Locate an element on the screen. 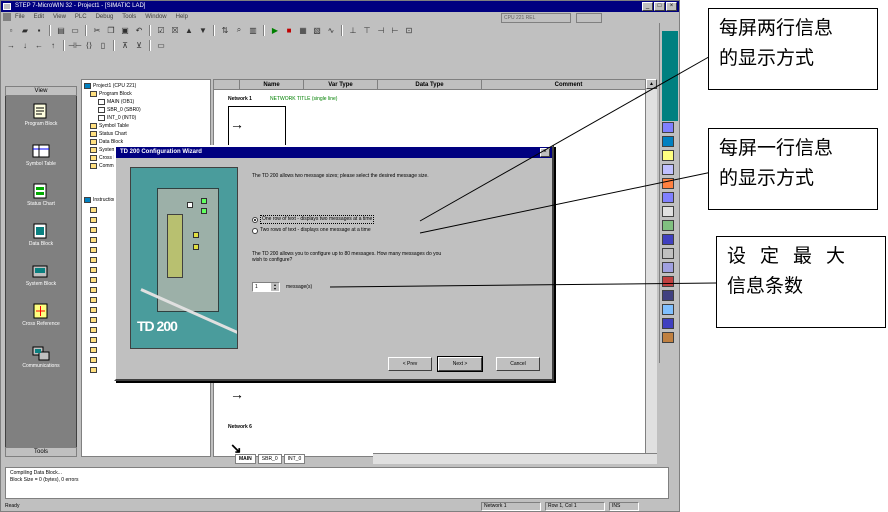 This screenshot has width=888, height=512. arrow-down-icon: ↓ is located at coordinates (25, 45).